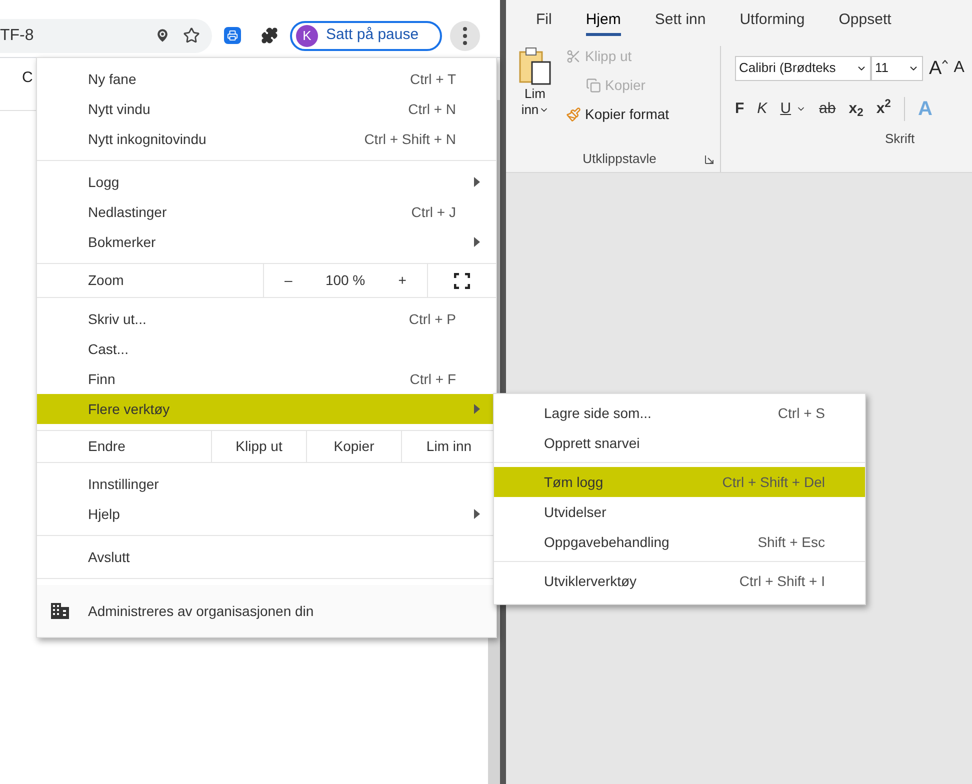  What do you see at coordinates (627, 114) in the screenshot?
I see `format-painter-button: Kopier format` at bounding box center [627, 114].